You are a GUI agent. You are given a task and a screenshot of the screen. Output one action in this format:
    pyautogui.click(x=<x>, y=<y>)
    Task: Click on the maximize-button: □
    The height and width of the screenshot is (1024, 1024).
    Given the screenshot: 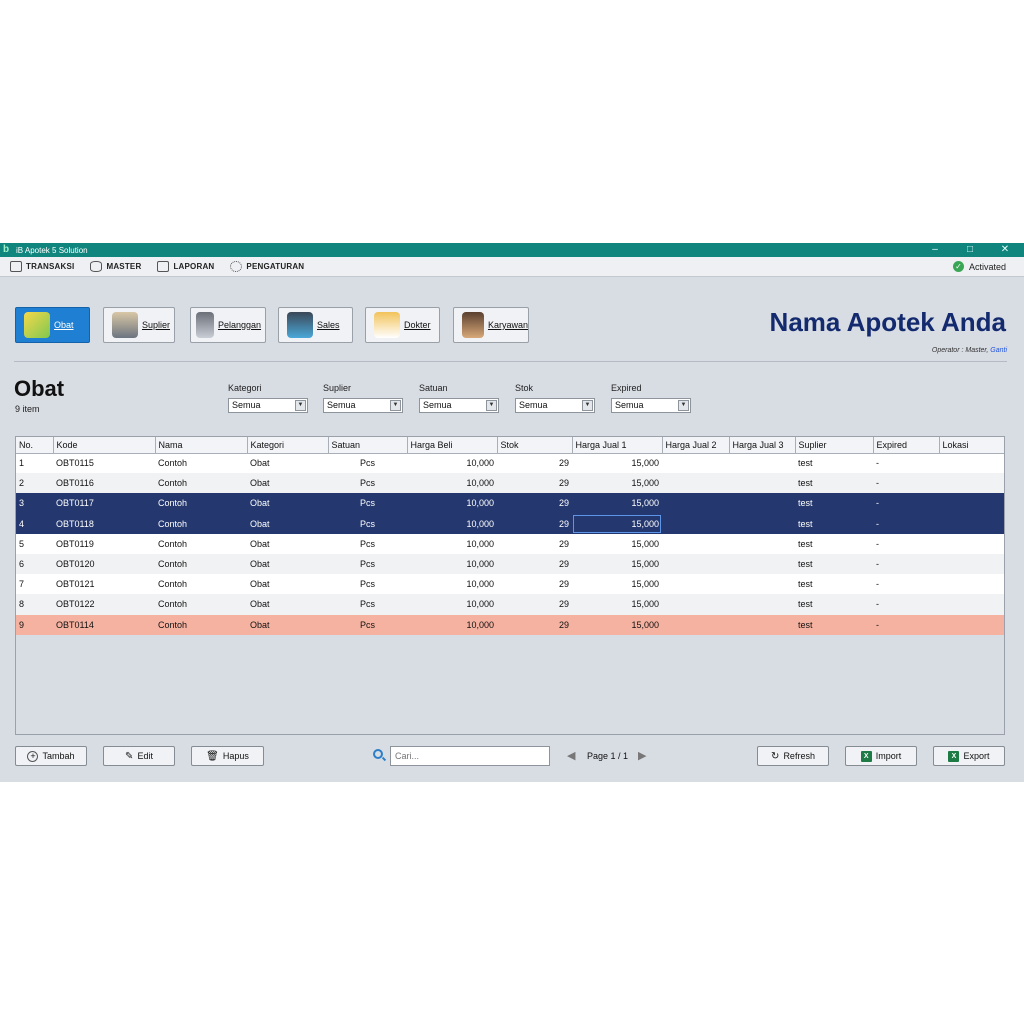 What is the action you would take?
    pyautogui.click(x=970, y=250)
    